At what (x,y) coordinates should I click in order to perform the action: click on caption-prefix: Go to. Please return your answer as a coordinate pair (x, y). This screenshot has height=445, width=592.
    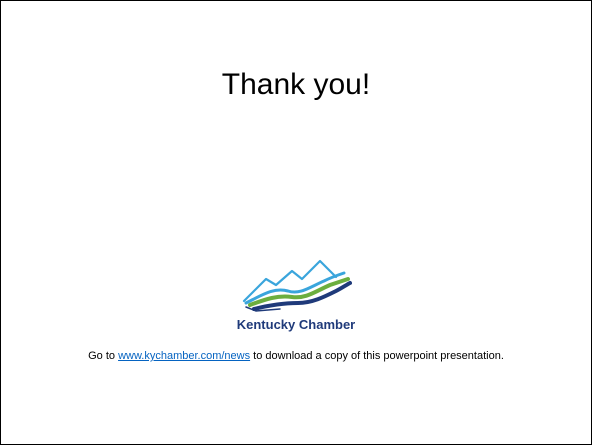
    Looking at the image, I should click on (103, 356).